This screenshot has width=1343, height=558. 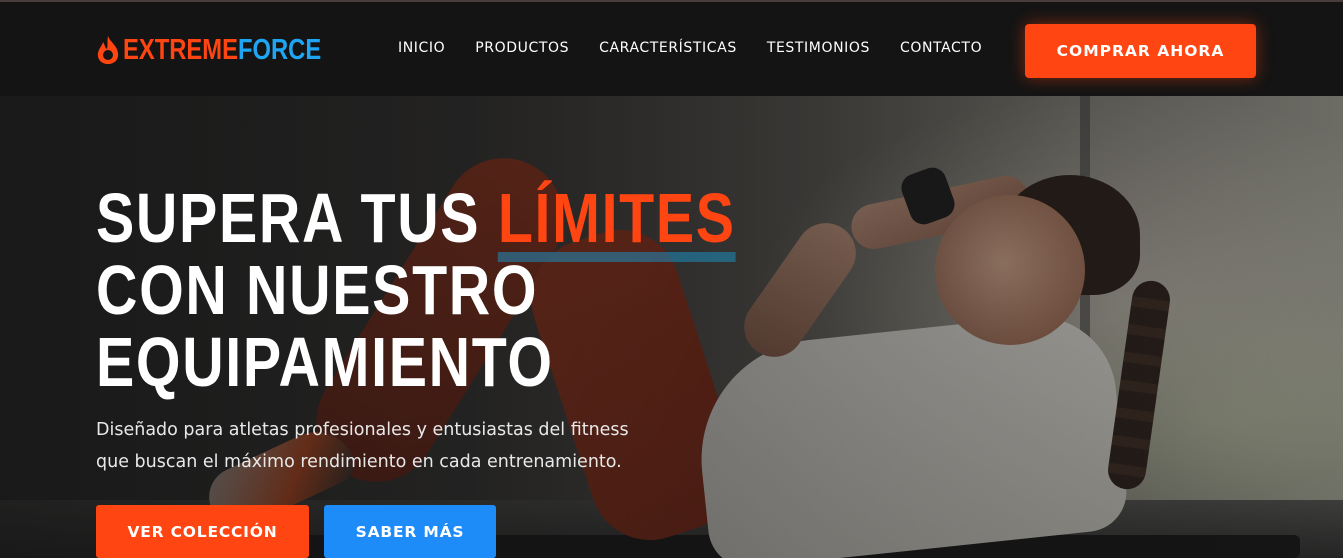 What do you see at coordinates (421, 48) in the screenshot?
I see `nav-link-inicio: INICIO` at bounding box center [421, 48].